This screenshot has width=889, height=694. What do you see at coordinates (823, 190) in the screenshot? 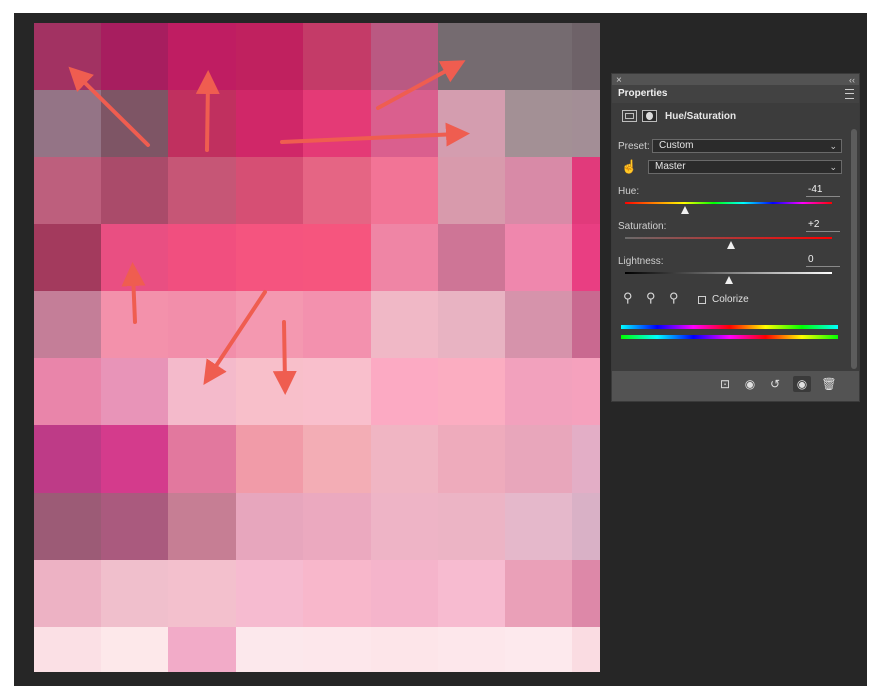
I see `hue-value-field: -41` at bounding box center [823, 190].